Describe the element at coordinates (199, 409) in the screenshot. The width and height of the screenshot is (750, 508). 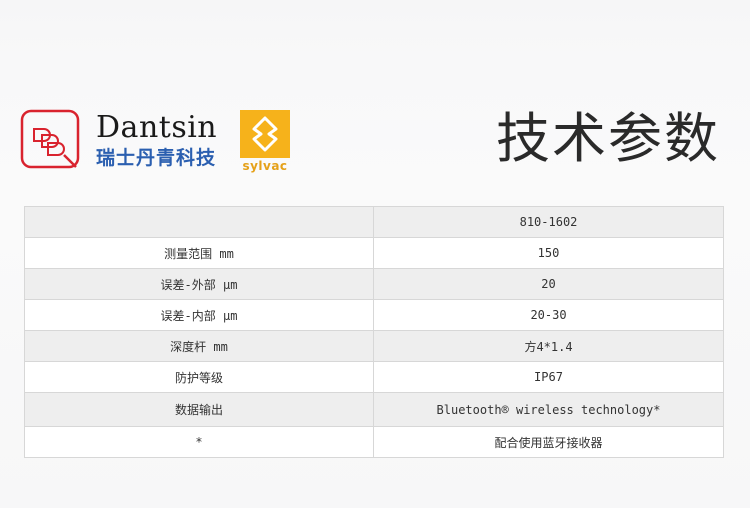
I see `spec-label: 数据输出` at that location.